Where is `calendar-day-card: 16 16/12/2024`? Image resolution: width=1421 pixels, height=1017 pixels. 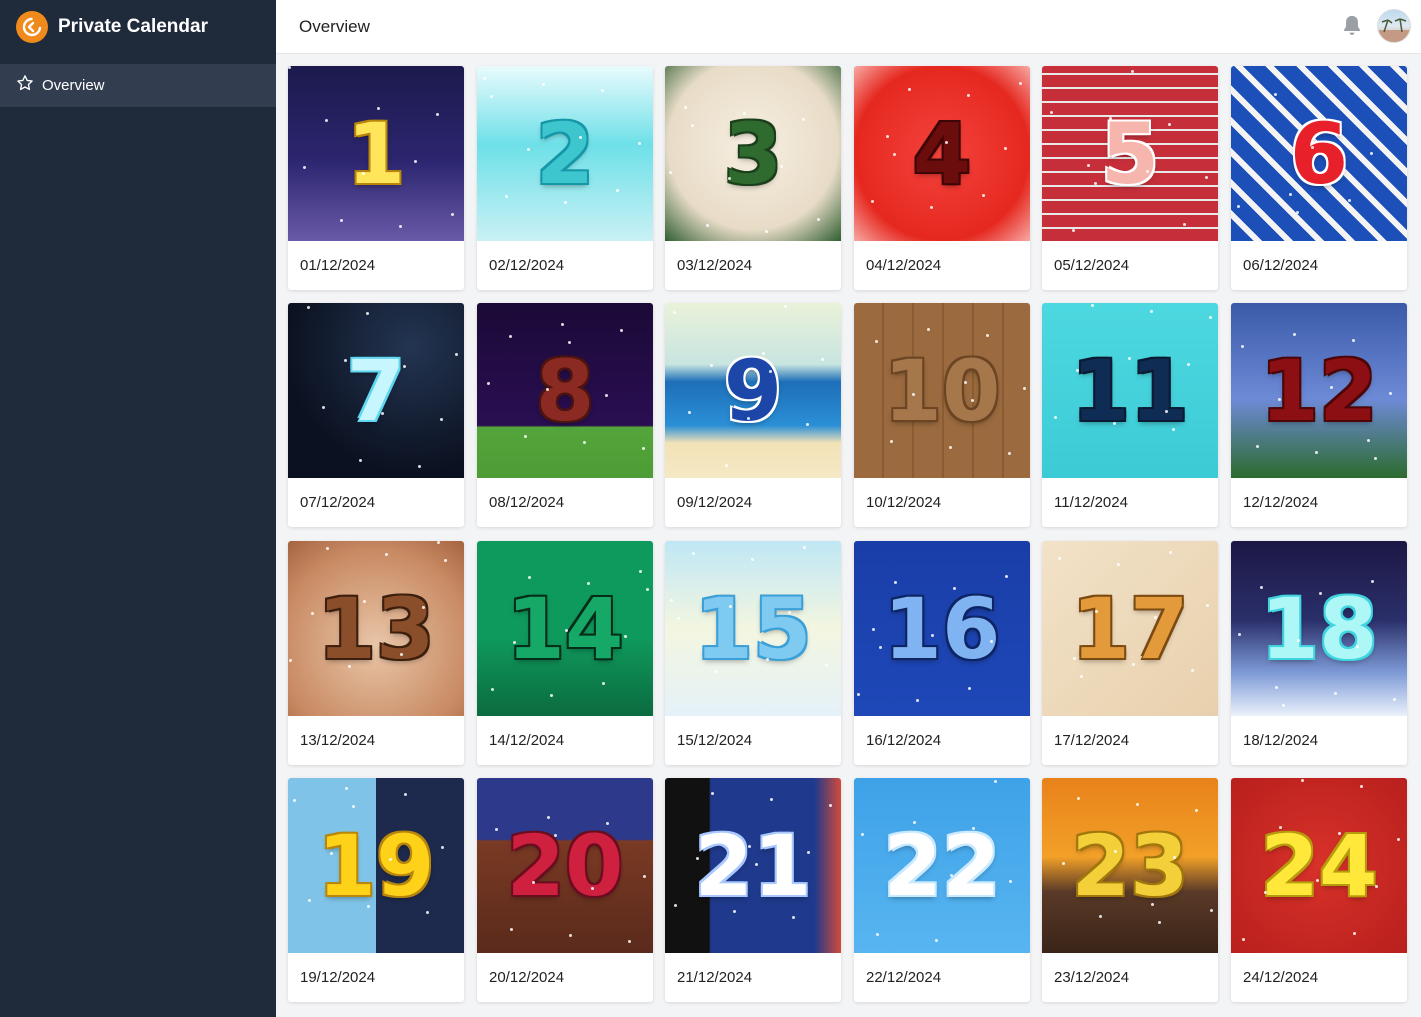 calendar-day-card: 16 16/12/2024 is located at coordinates (942, 653).